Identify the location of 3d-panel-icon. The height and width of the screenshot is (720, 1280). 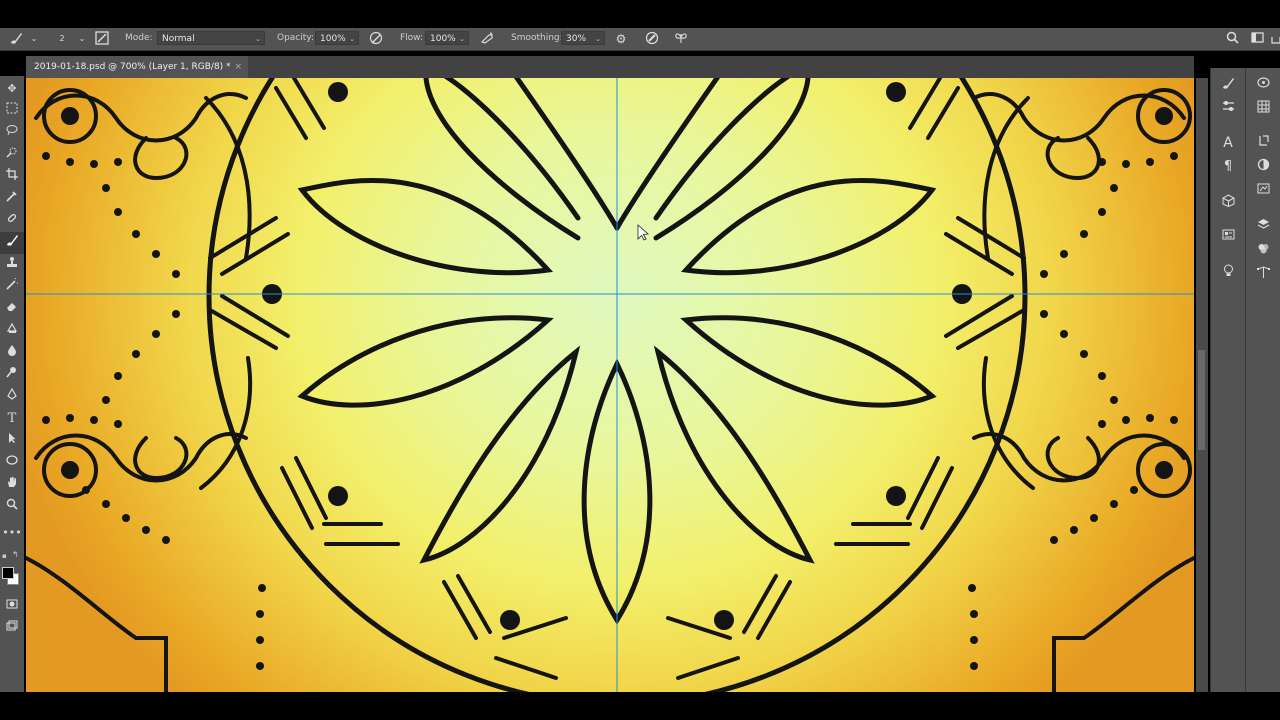
(1228, 203).